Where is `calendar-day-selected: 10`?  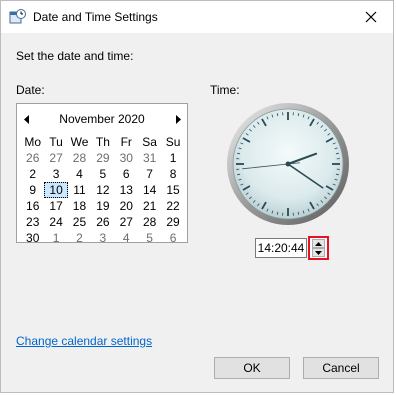 calendar-day-selected: 10 is located at coordinates (56, 190).